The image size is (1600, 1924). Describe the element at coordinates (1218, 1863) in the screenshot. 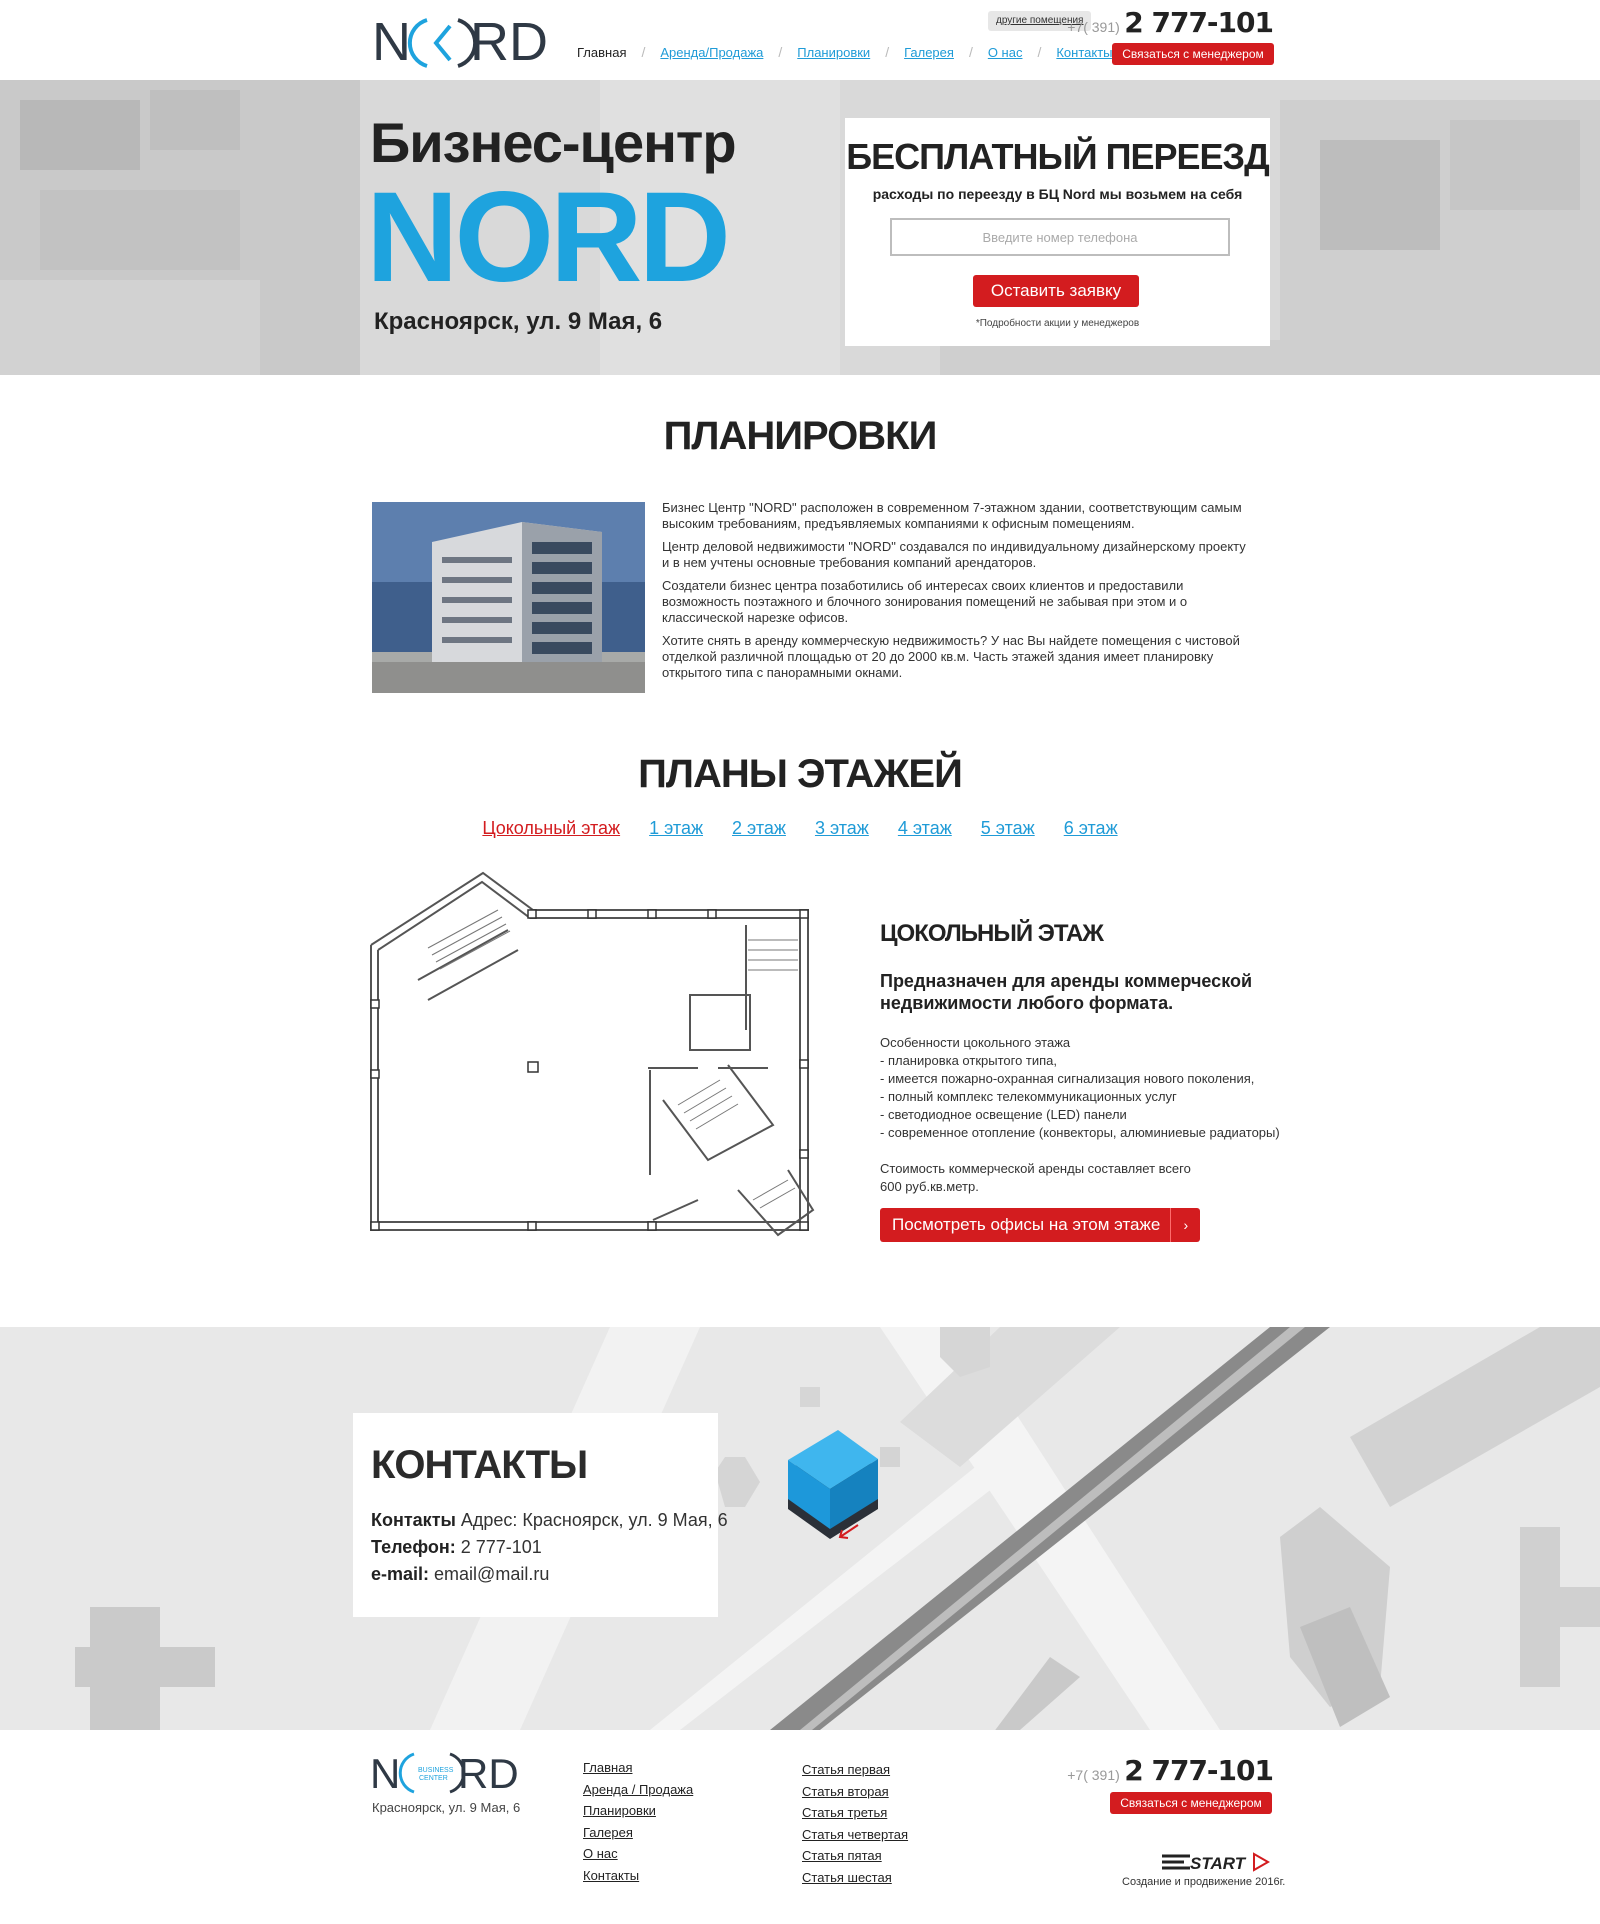

I see `svg-text: START` at that location.